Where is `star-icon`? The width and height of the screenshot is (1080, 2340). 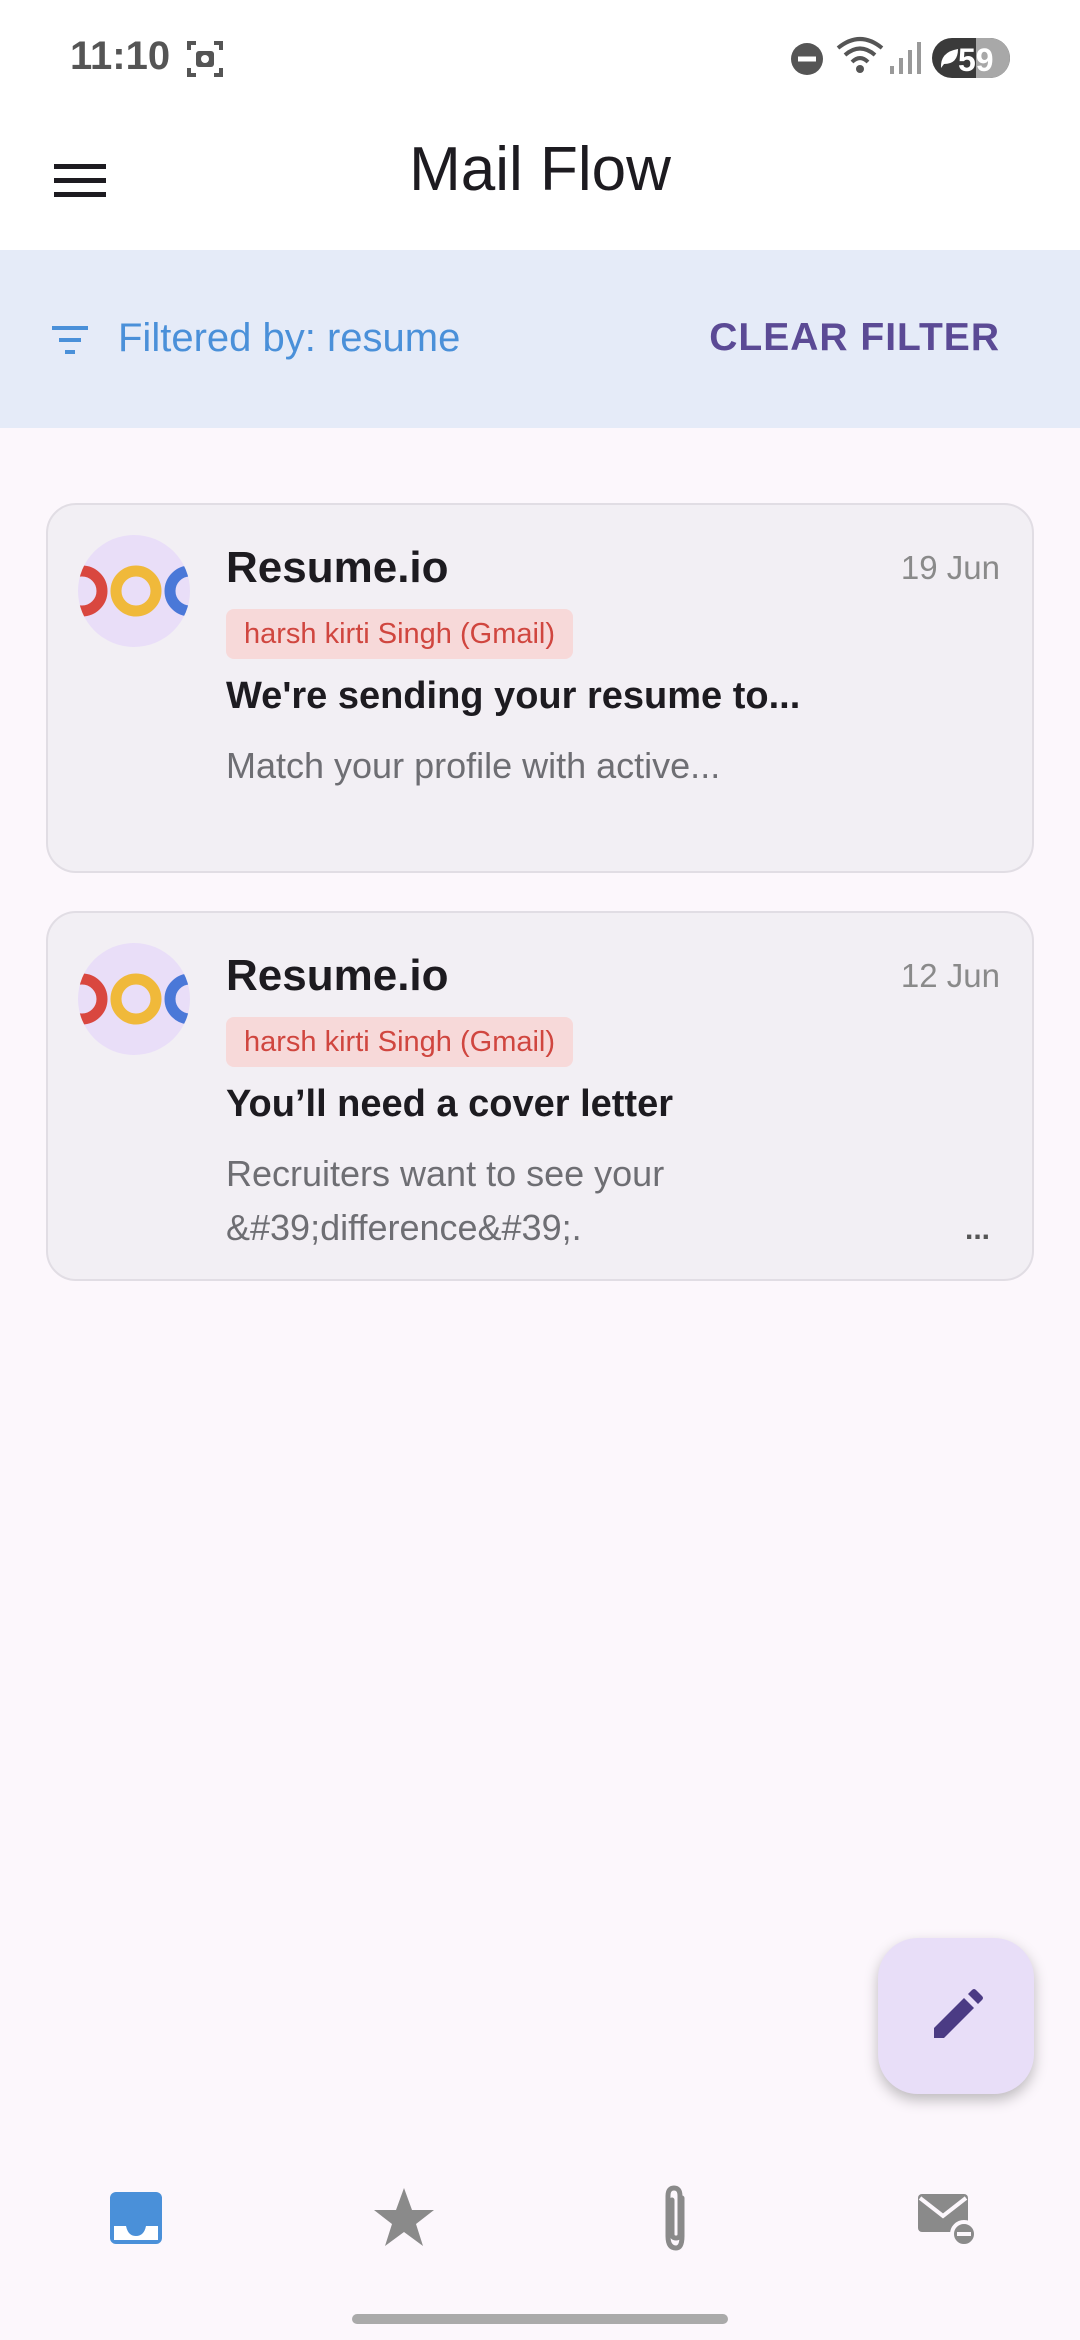 star-icon is located at coordinates (404, 2217).